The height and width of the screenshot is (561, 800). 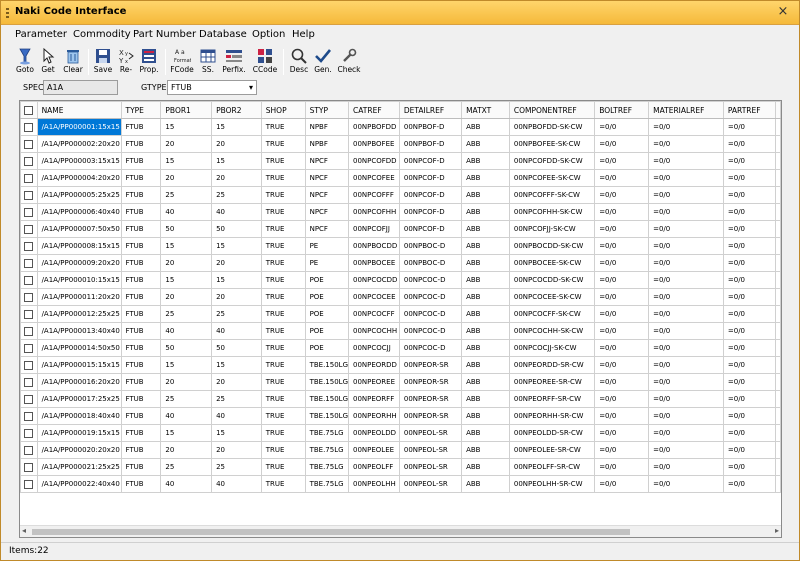 I want to click on close-button: ×, so click(x=783, y=12).